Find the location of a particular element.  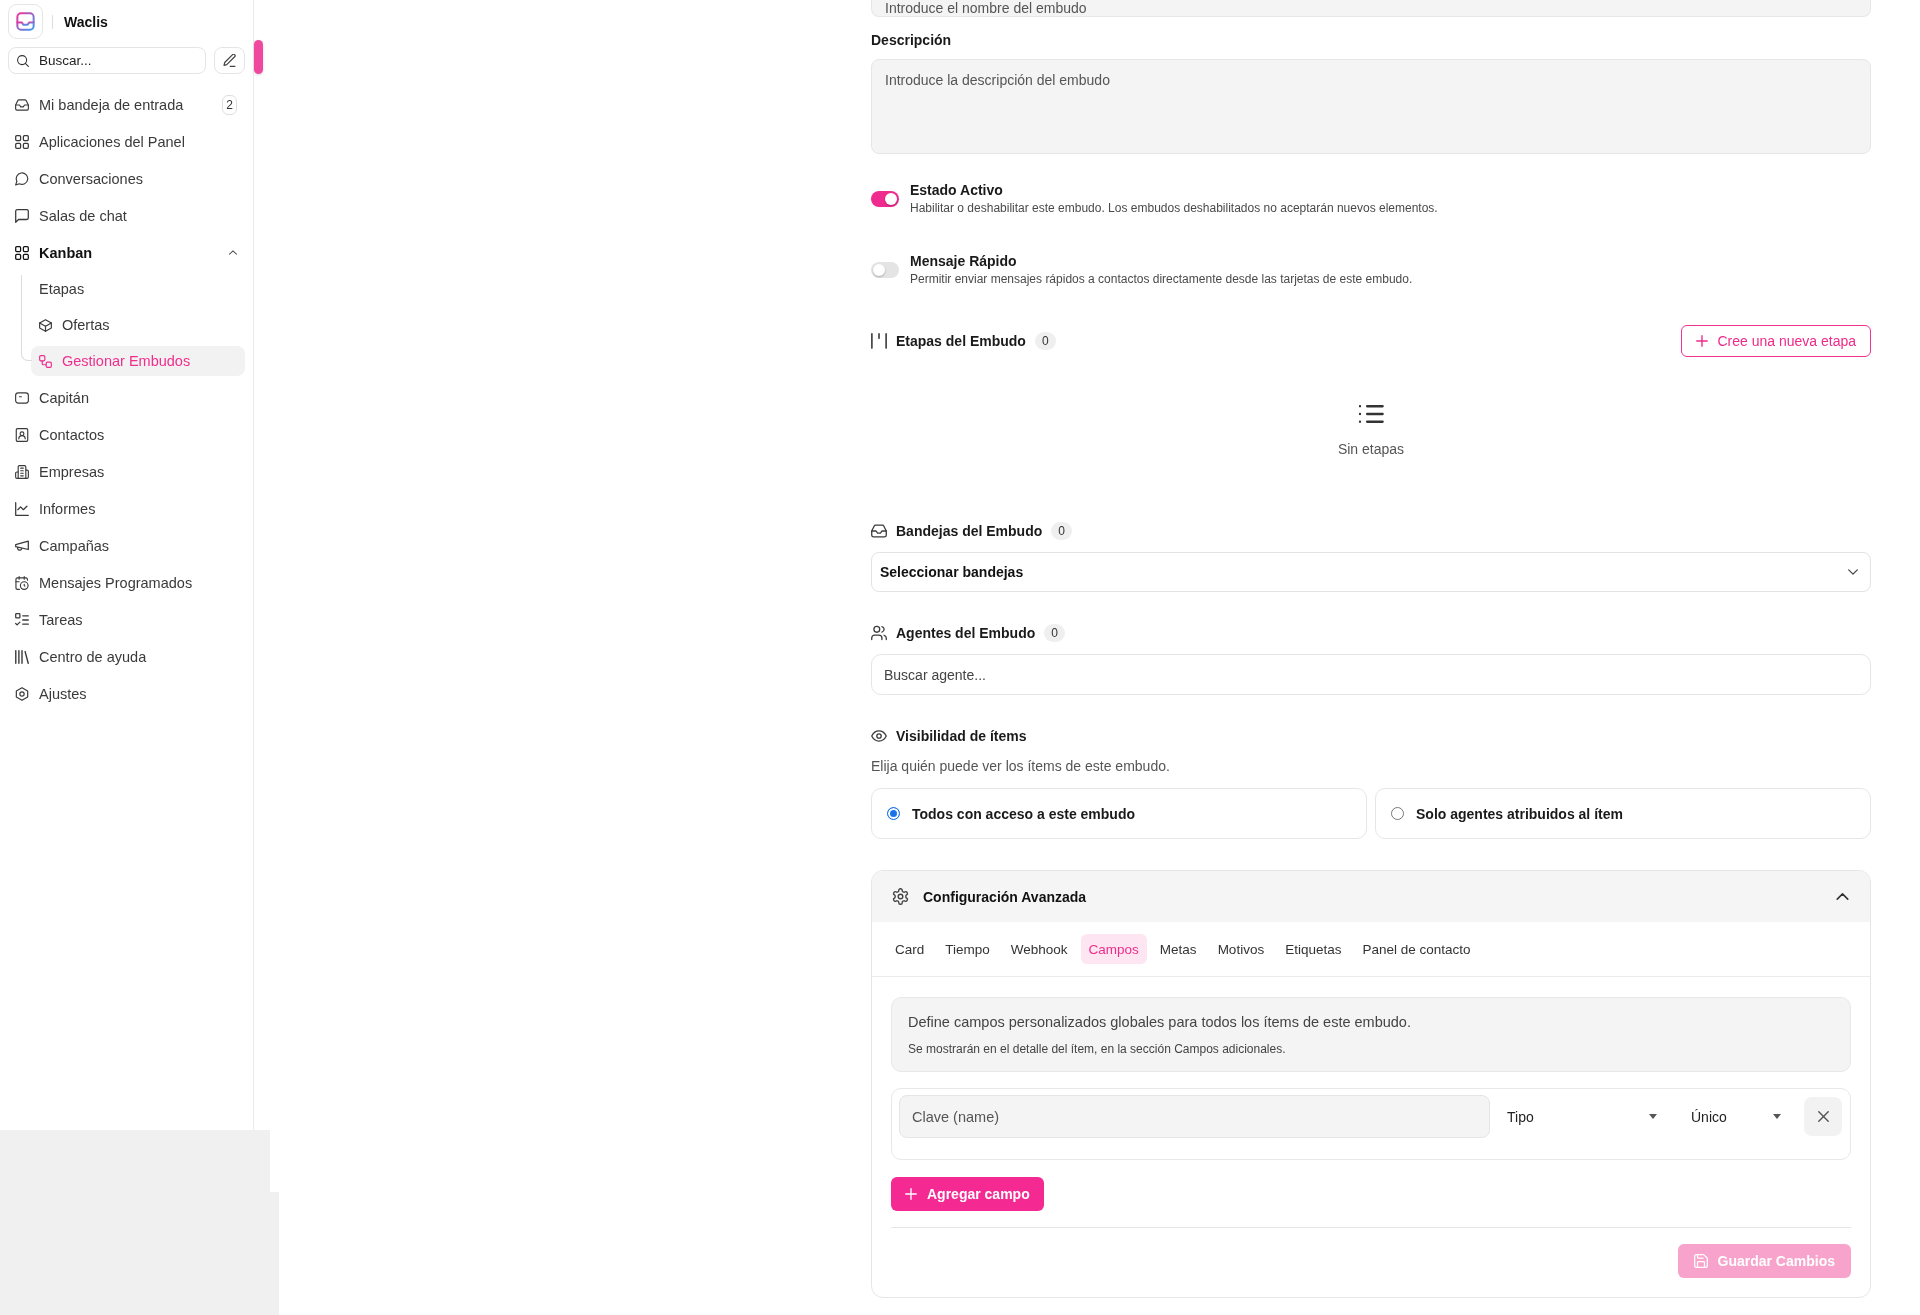

section-title: Bandejas del Embudo is located at coordinates (969, 531).